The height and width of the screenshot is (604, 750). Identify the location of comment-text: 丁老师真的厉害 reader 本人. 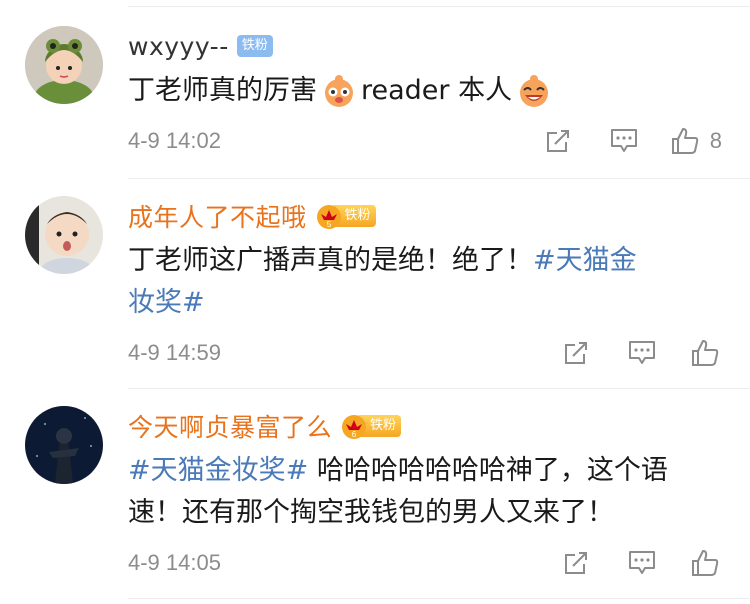
(427, 91).